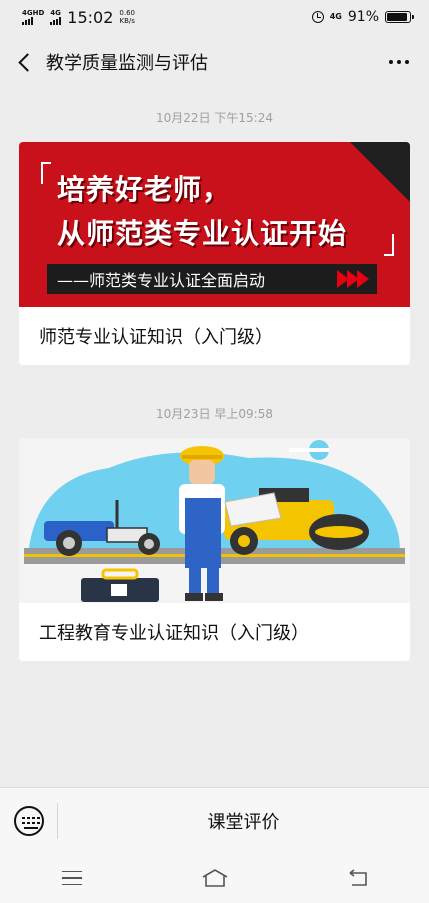 The image size is (429, 903). Describe the element at coordinates (27, 62) in the screenshot. I see `chevron-left-icon` at that location.